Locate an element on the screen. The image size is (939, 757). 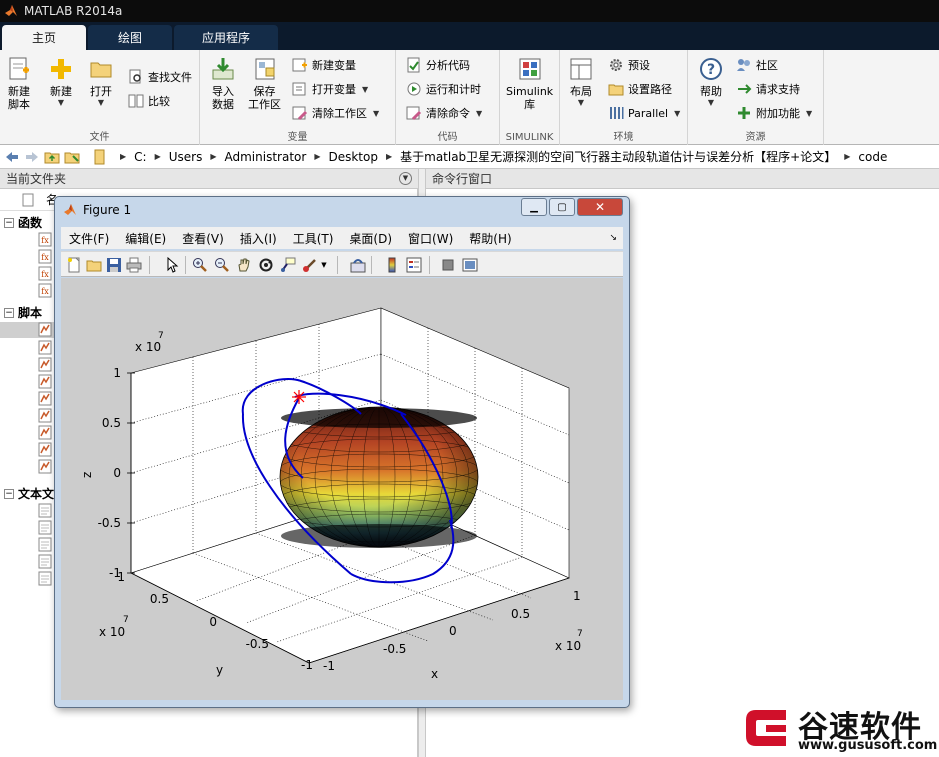
data-cursor-button is located at coordinates (288, 265).